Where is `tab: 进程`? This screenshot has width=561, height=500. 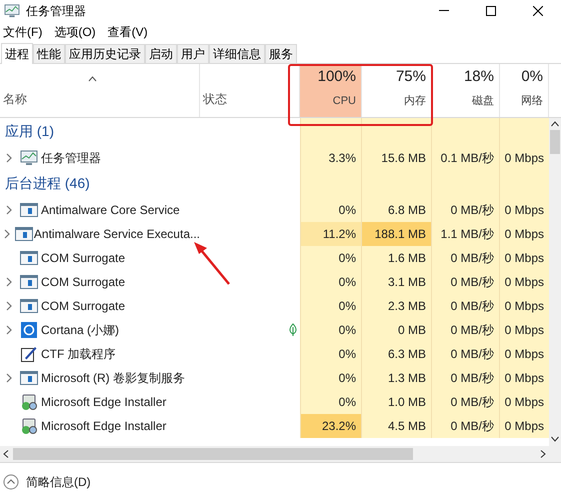
tab: 进程 is located at coordinates (17, 53).